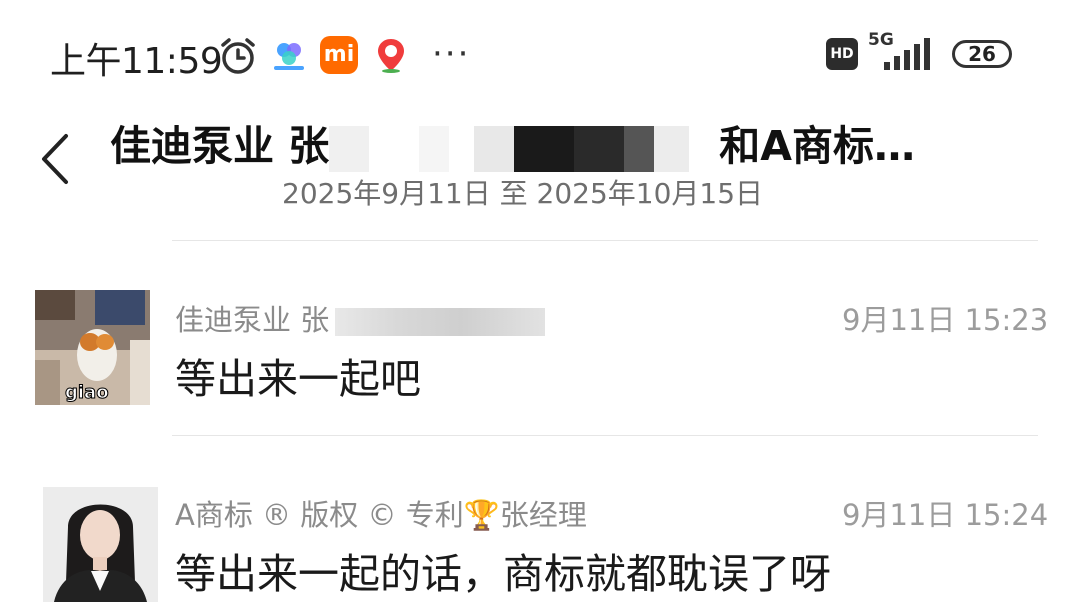 This screenshot has width=1080, height=607. I want to click on back-arrow-icon, so click(55, 159).